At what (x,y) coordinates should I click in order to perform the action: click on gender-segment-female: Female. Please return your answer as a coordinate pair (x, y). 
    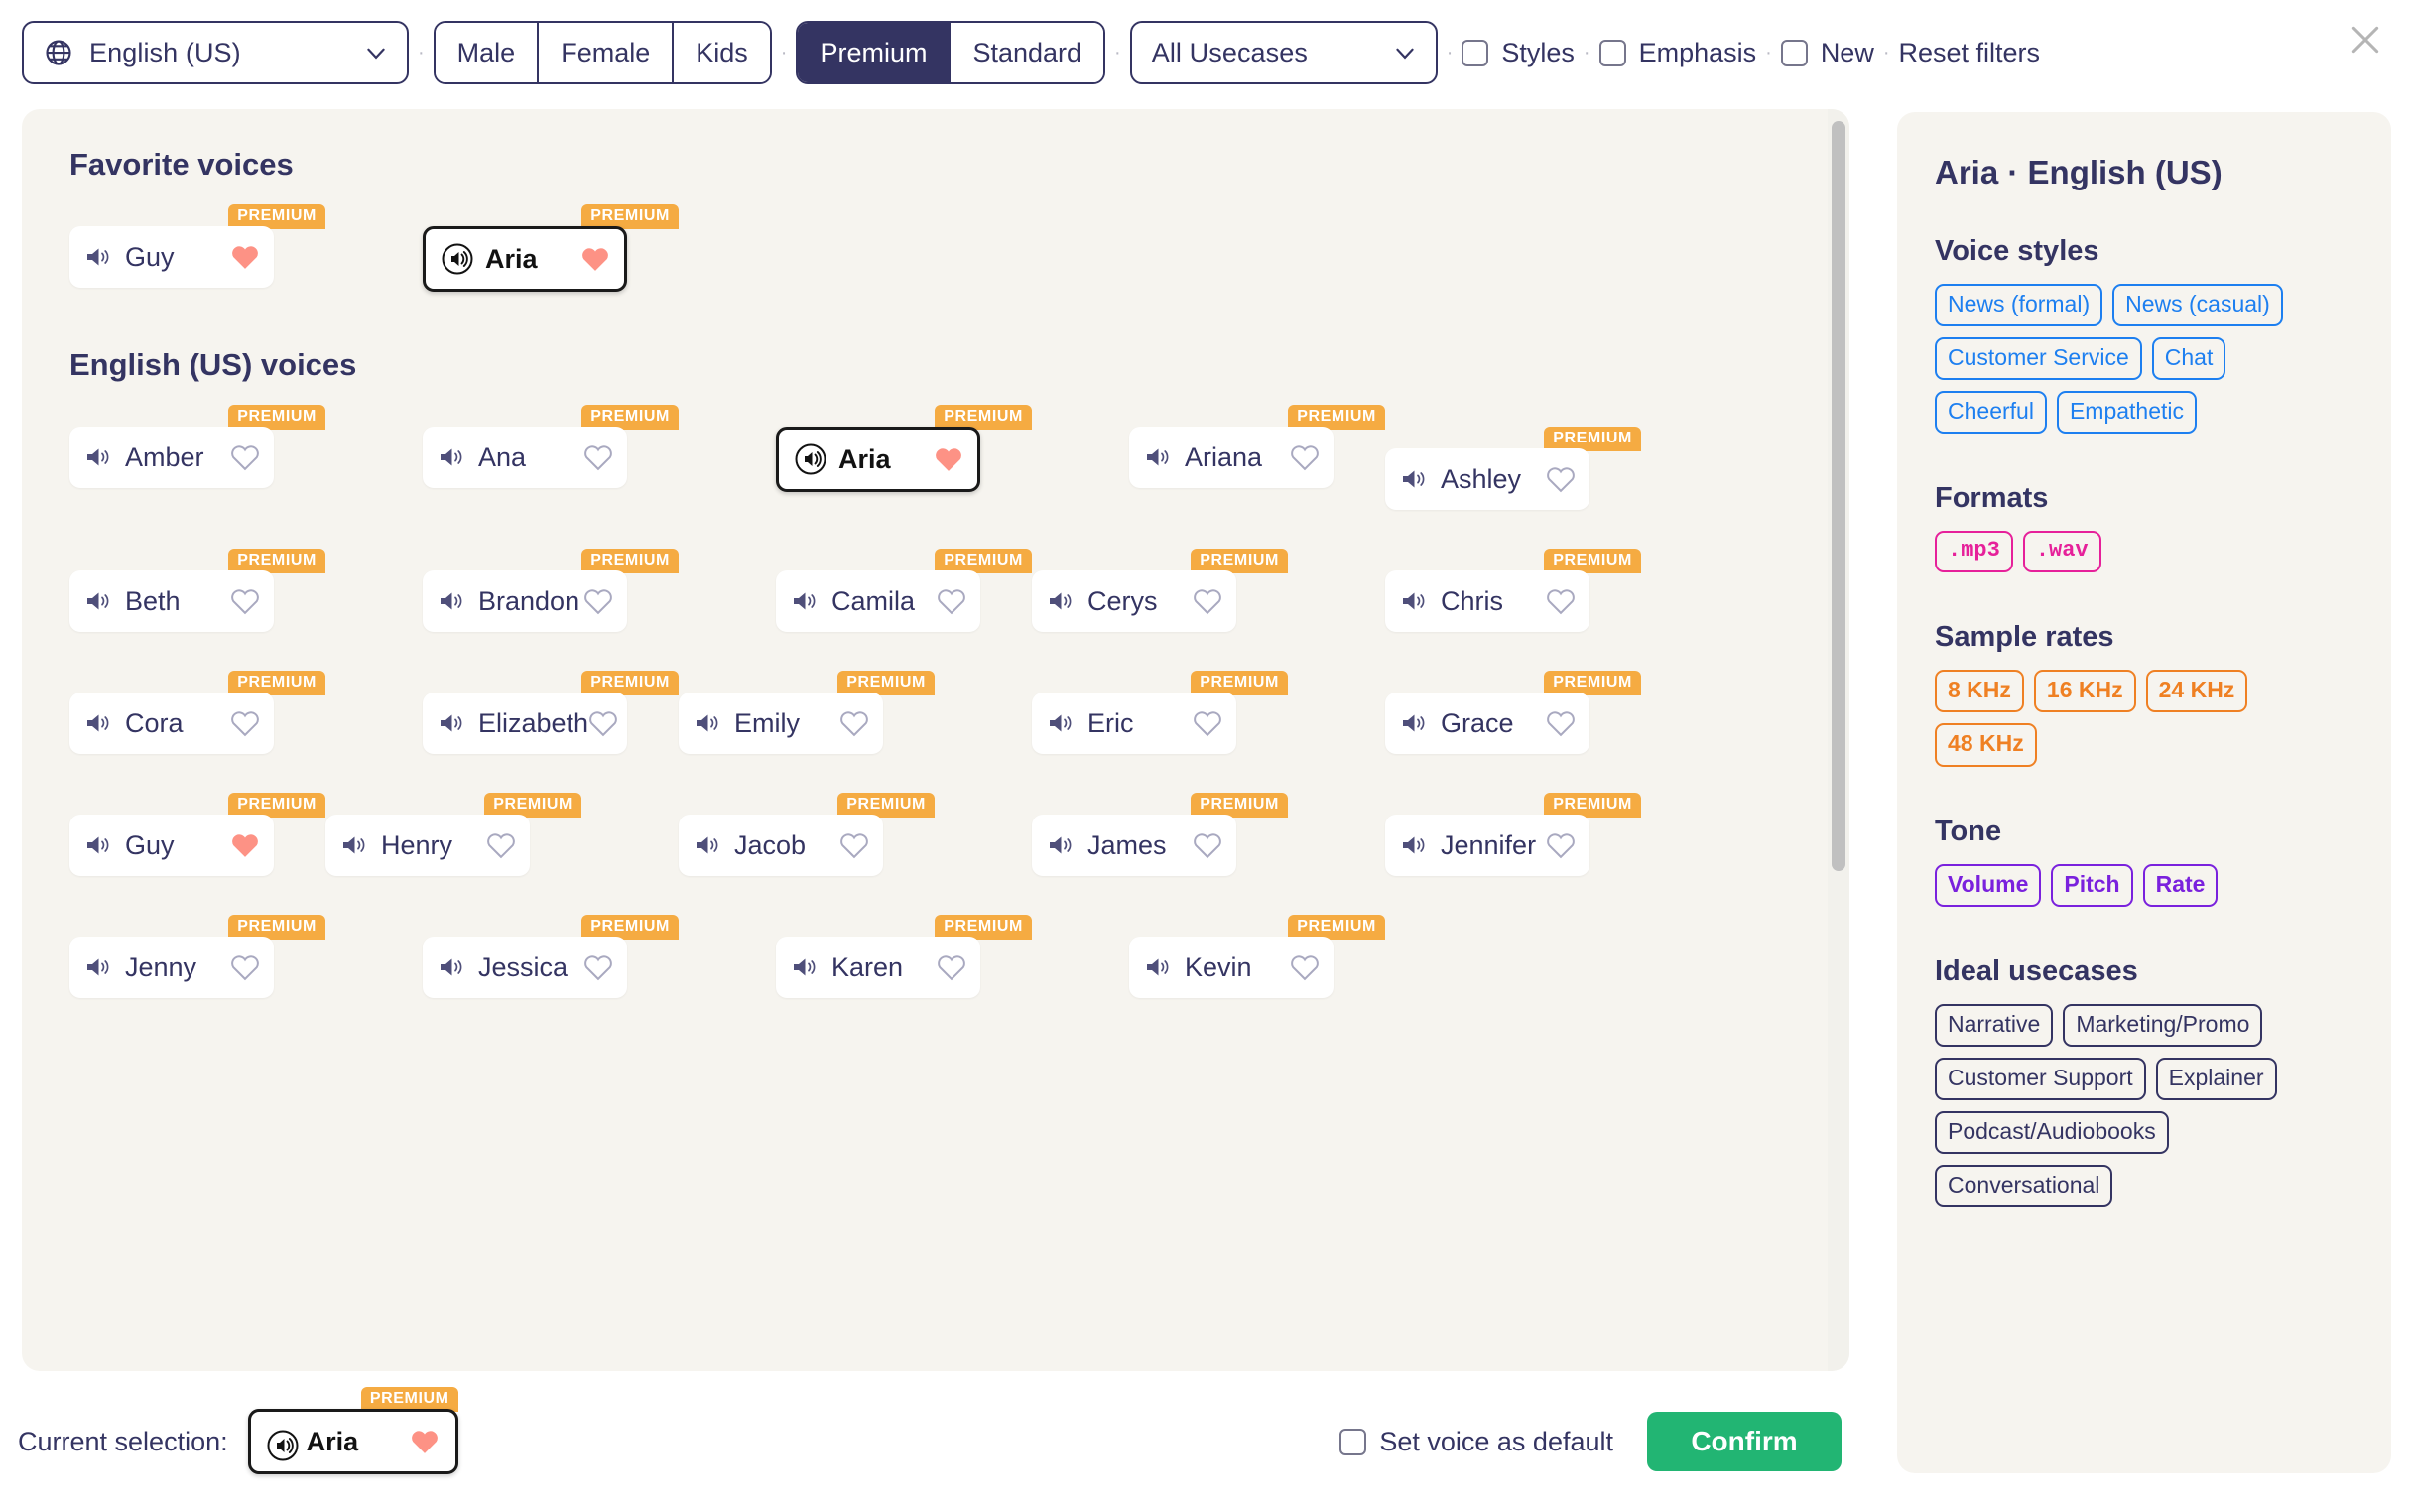
    Looking at the image, I should click on (607, 52).